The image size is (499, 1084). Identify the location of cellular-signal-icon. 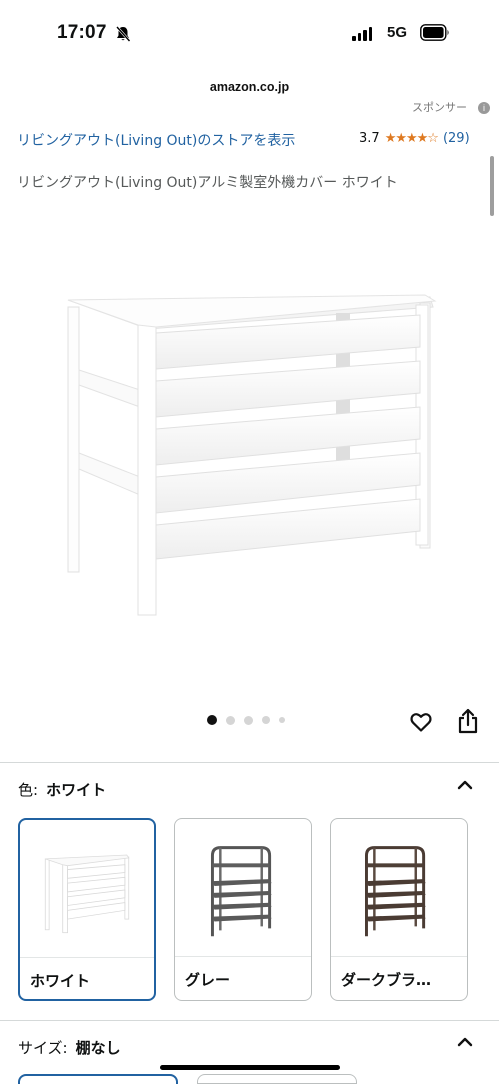
(362, 34).